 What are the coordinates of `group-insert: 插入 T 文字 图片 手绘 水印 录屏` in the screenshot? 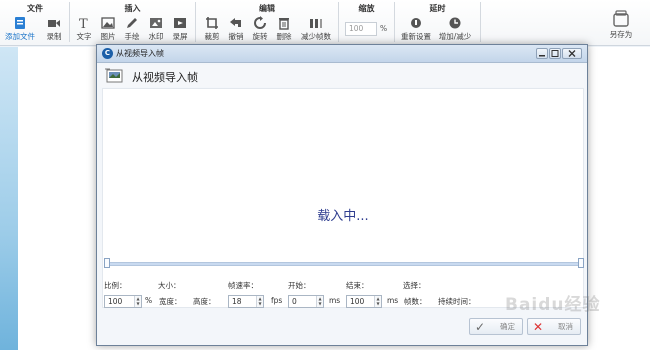 It's located at (132, 23).